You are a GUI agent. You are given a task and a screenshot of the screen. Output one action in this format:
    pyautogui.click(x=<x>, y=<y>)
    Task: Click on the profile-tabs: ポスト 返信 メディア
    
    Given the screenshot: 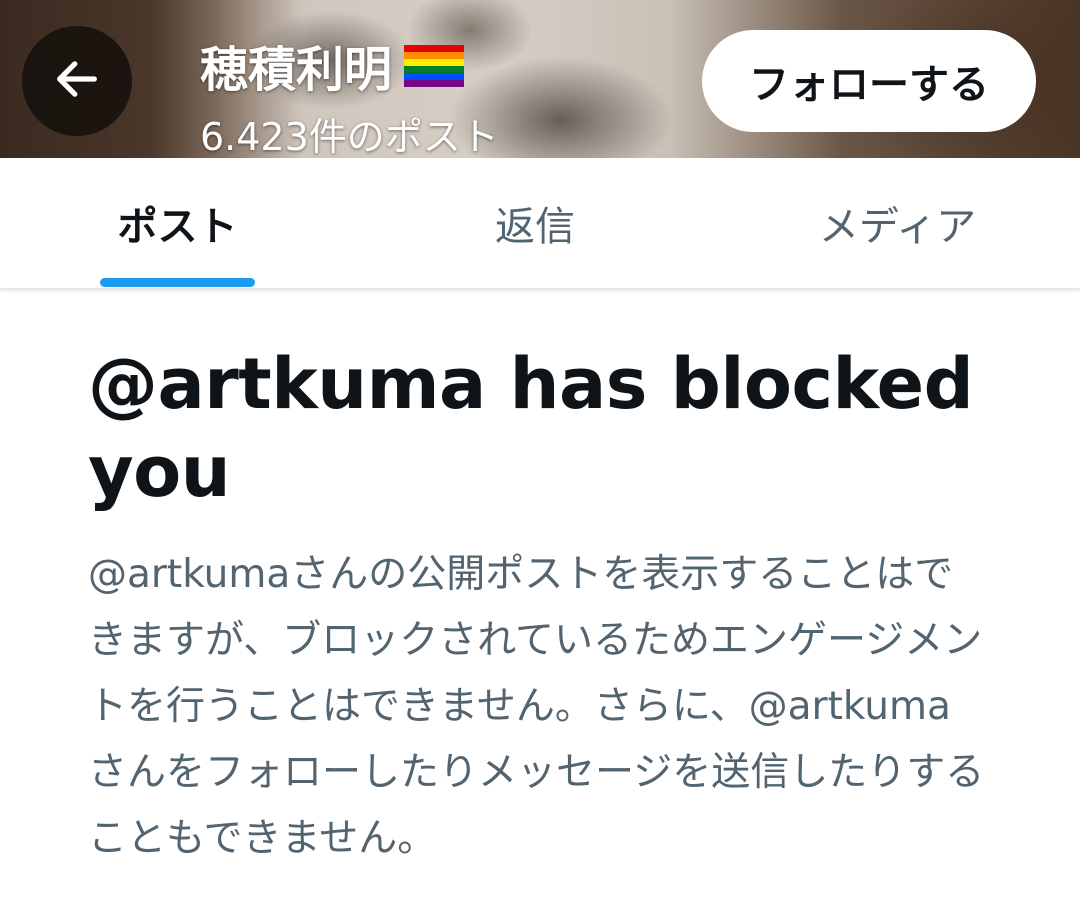 What is the action you would take?
    pyautogui.click(x=540, y=224)
    